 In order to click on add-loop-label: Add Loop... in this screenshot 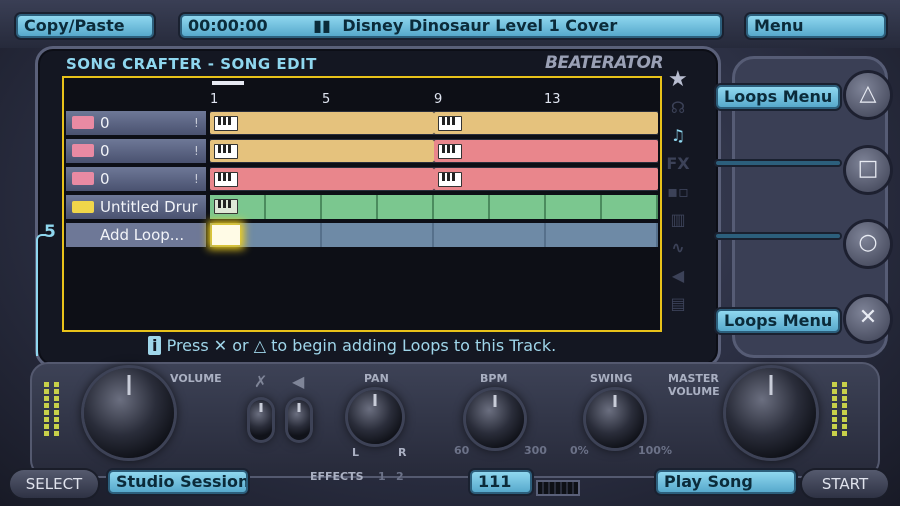, I will do `click(136, 235)`.